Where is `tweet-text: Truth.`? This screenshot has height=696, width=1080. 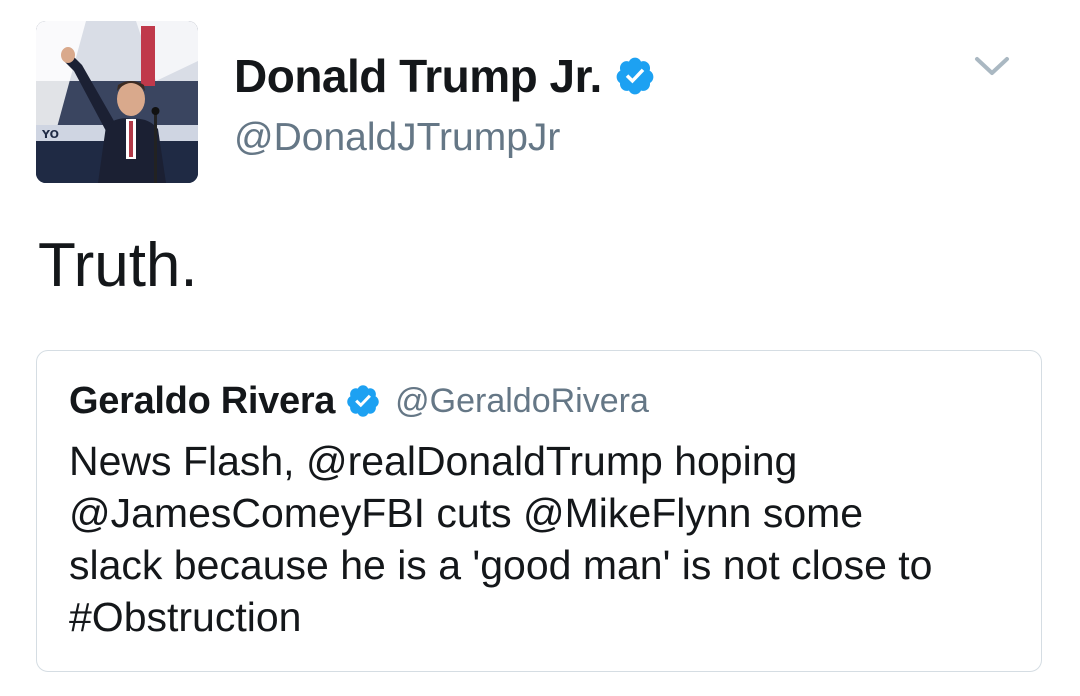
tweet-text: Truth. is located at coordinates (118, 265).